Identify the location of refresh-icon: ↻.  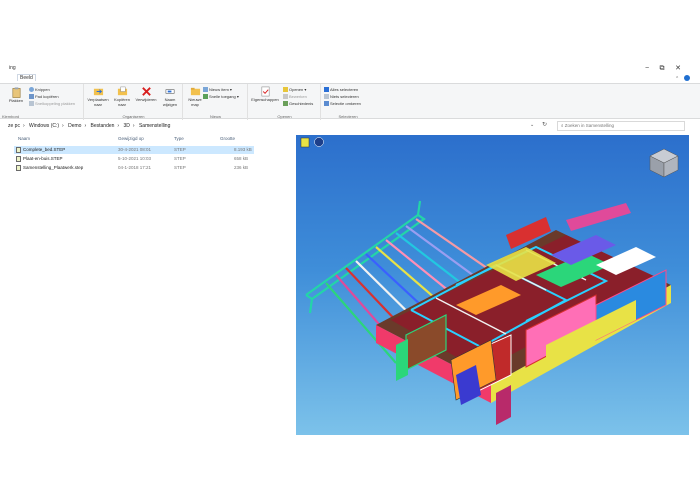
(544, 124).